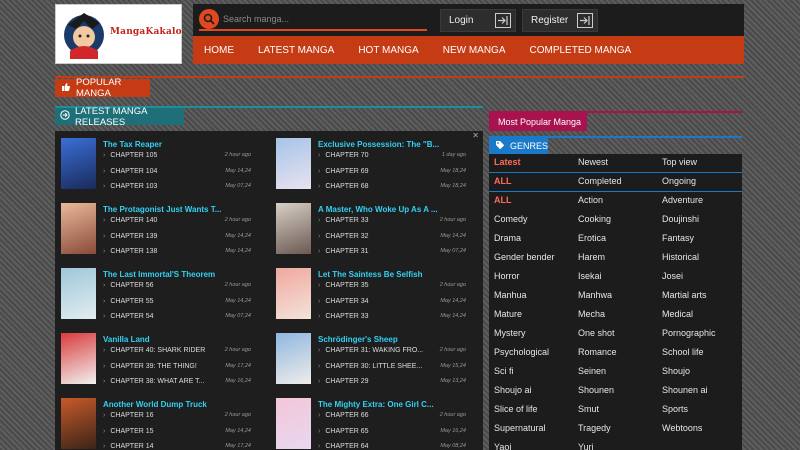 This screenshot has width=800, height=450. What do you see at coordinates (343, 301) in the screenshot?
I see `chapter-link: CHAPTER 34` at bounding box center [343, 301].